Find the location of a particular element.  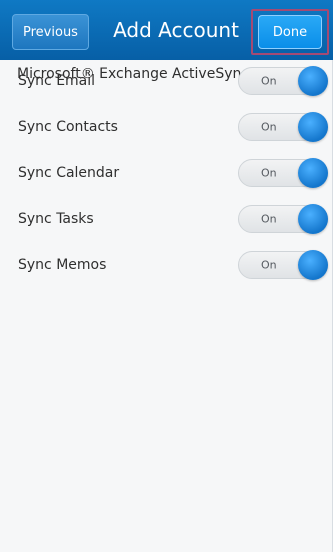

sync-tasks-toggle: On is located at coordinates (283, 219).